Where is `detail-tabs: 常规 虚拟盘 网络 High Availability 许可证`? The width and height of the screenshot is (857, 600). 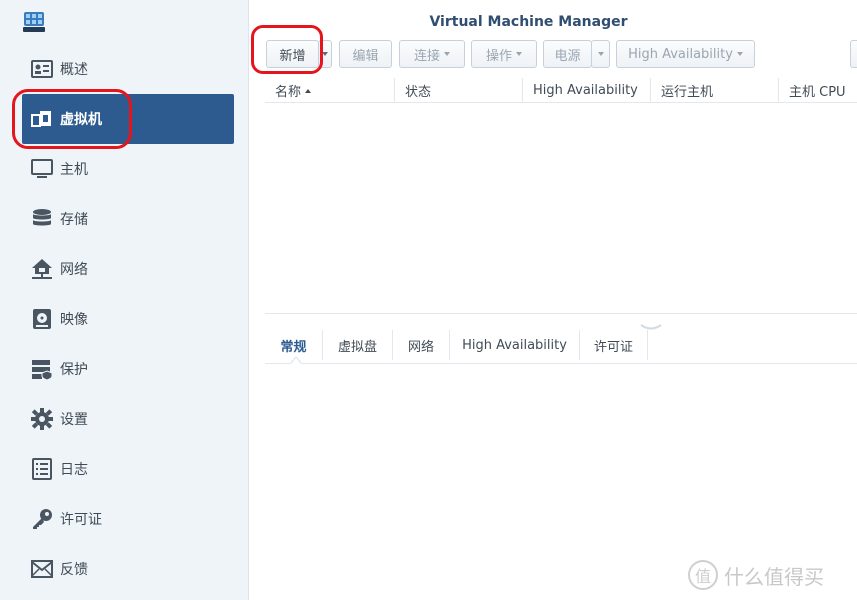
detail-tabs: 常规 虚拟盘 网络 High Availability 许可证 is located at coordinates (561, 347).